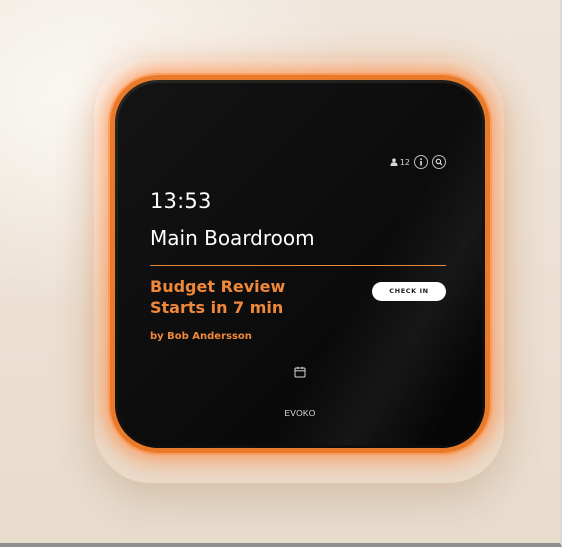 Image resolution: width=562 pixels, height=547 pixels. I want to click on brand-logo: EVOKO, so click(300, 413).